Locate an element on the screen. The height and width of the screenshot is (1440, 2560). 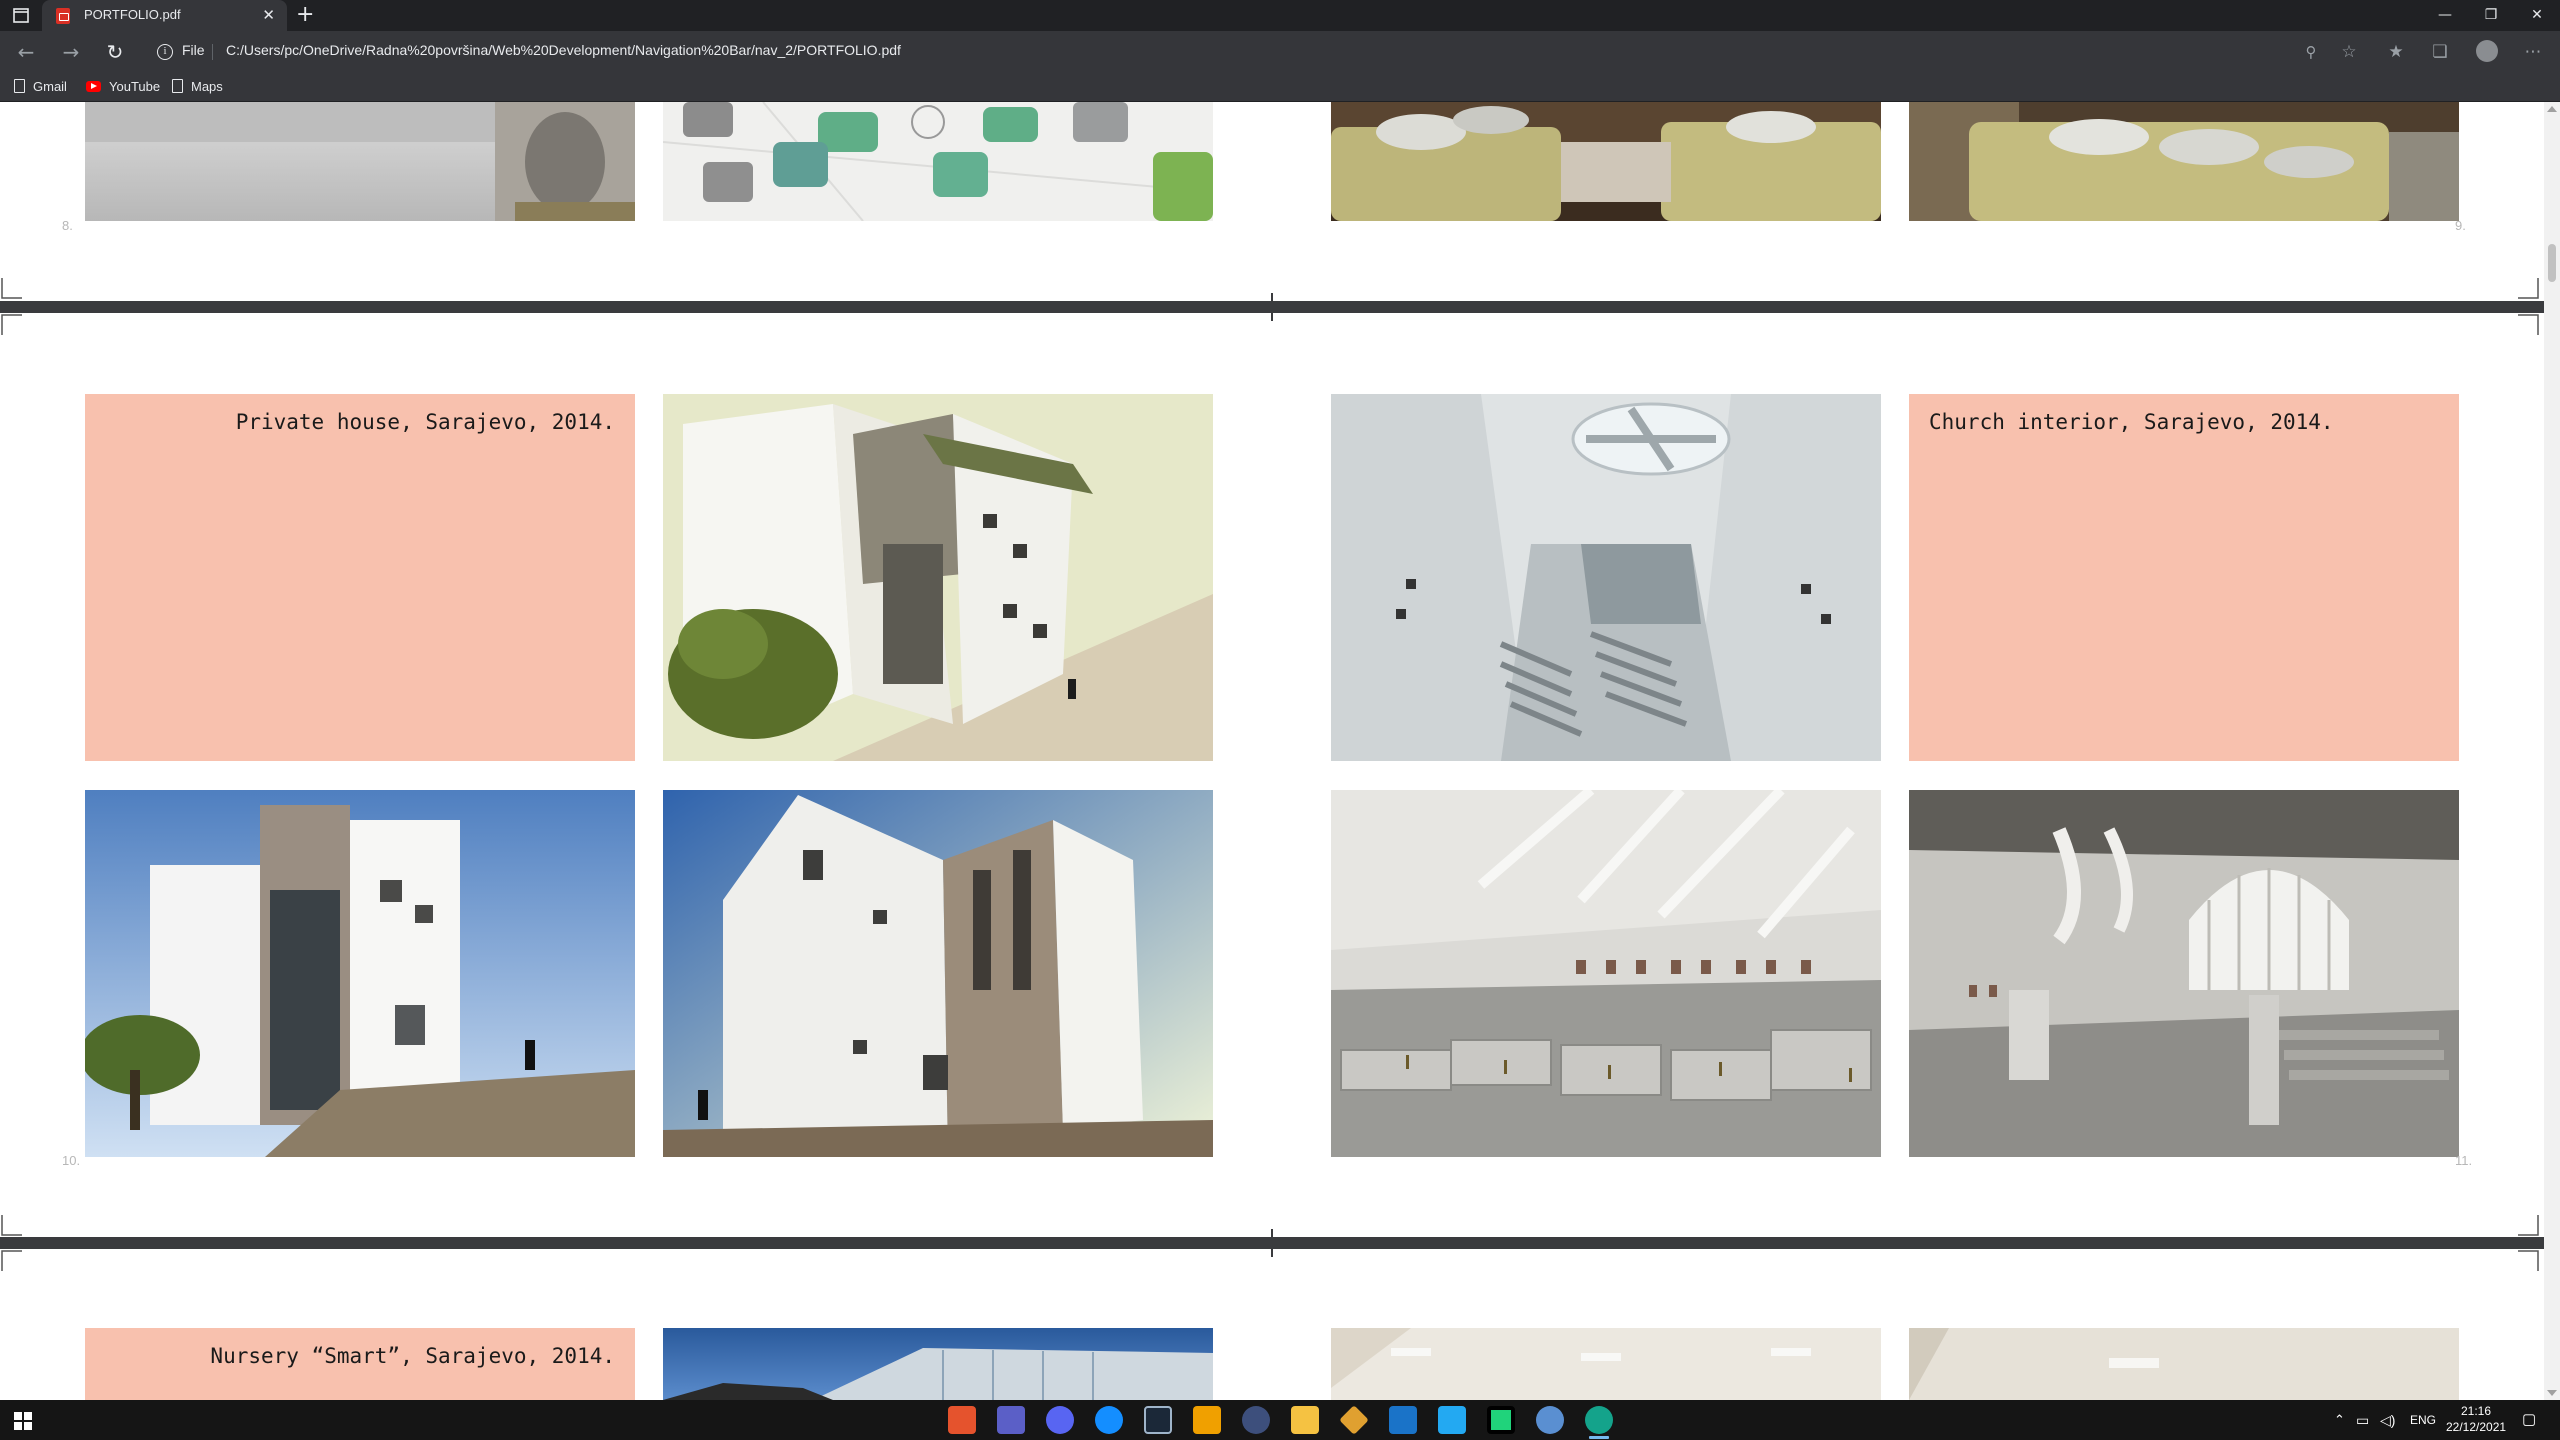
bookmark-youtube: YouTube is located at coordinates (123, 86).